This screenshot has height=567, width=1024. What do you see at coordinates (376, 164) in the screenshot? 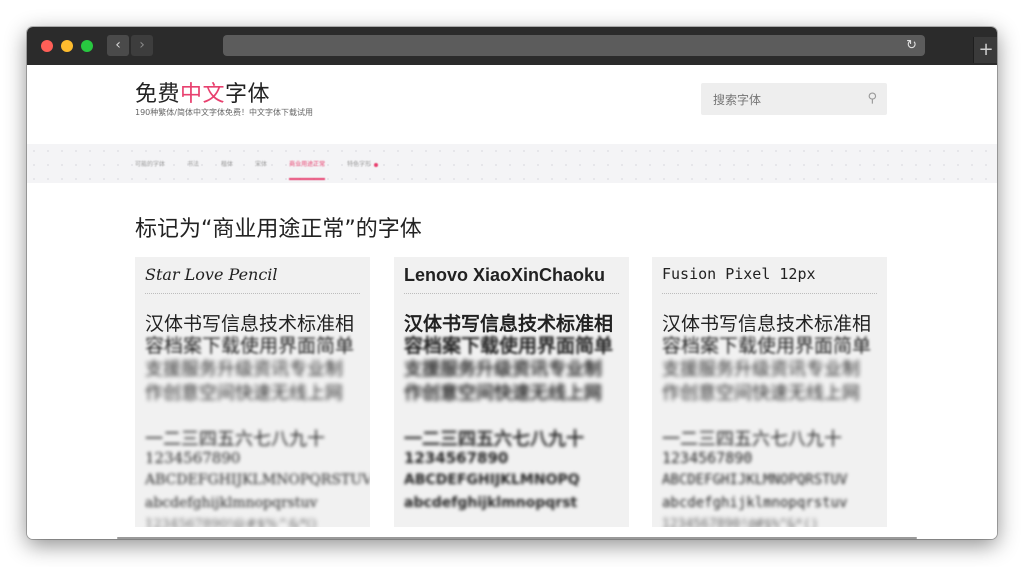
I see `new-badge-dot` at bounding box center [376, 164].